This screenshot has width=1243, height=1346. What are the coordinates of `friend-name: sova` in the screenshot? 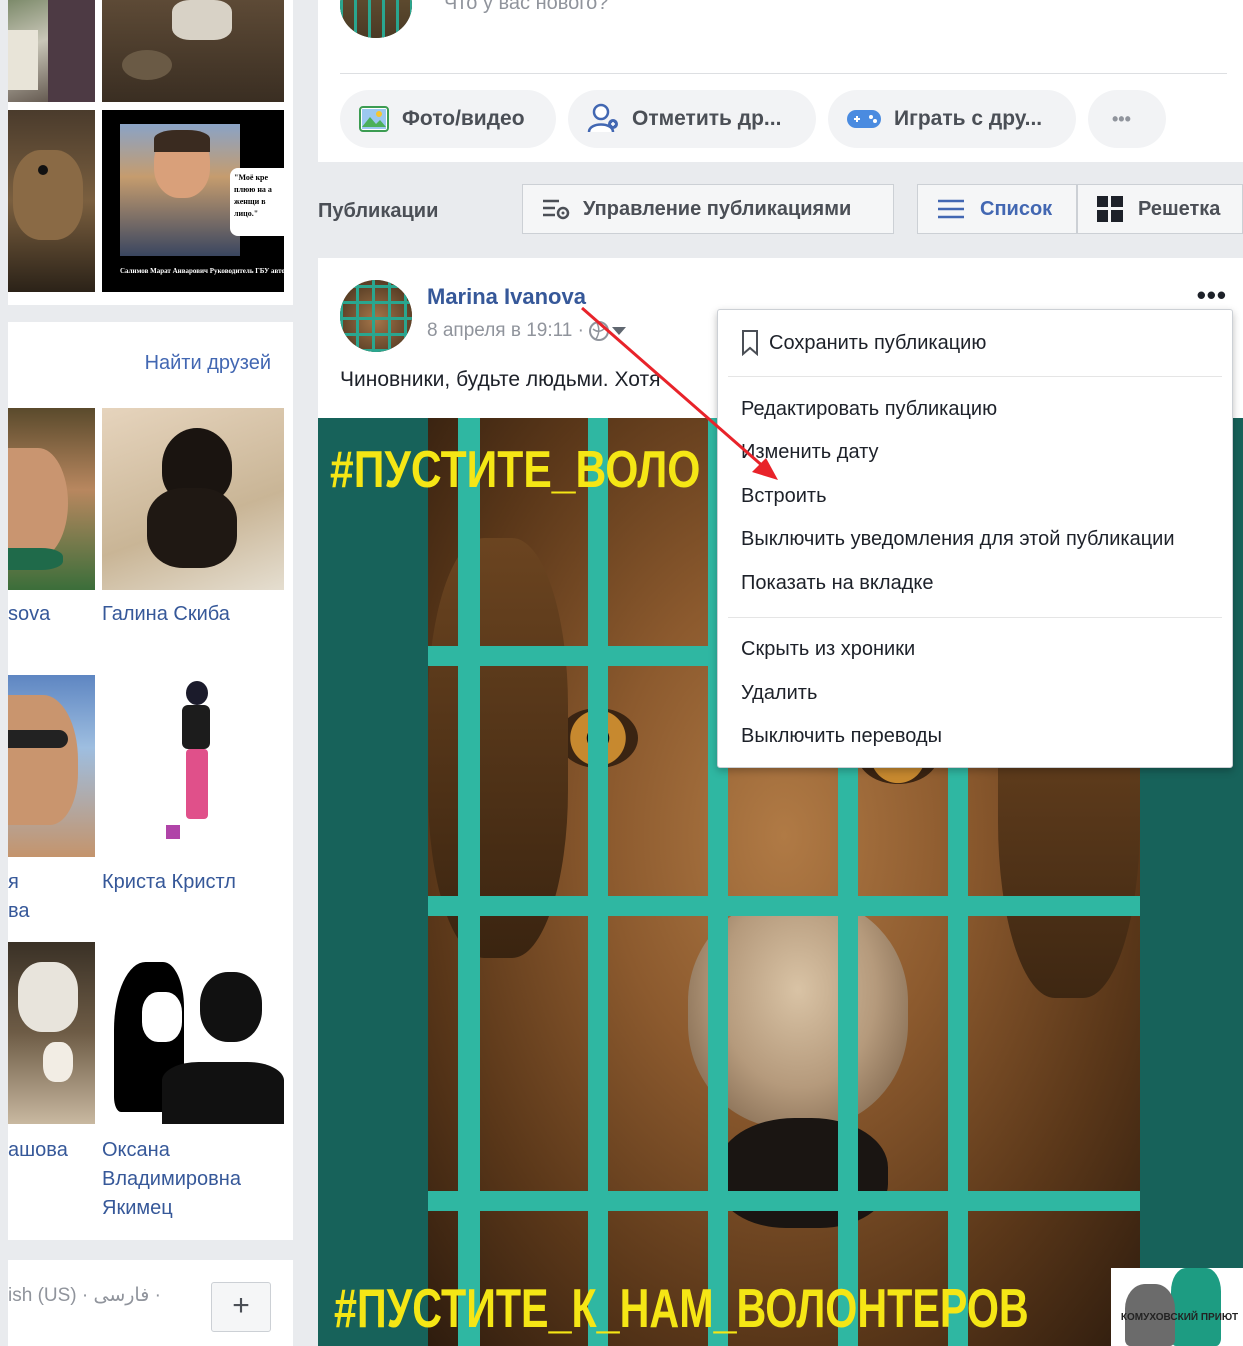 It's located at (29, 614).